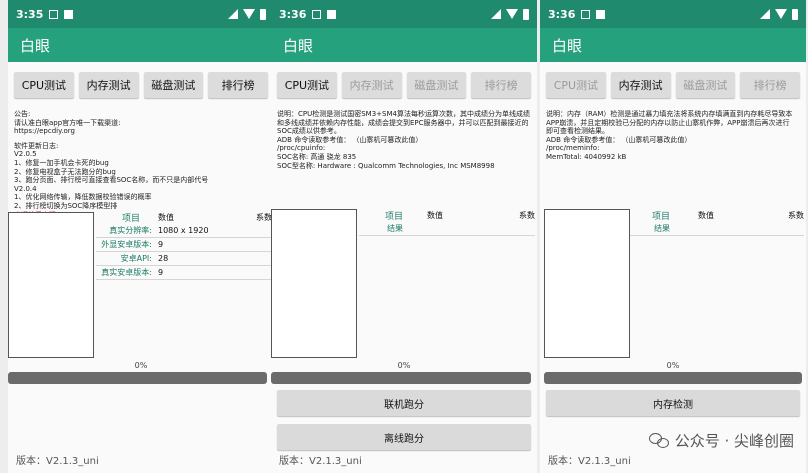 The height and width of the screenshot is (473, 808). I want to click on notification-icon, so click(54, 14).